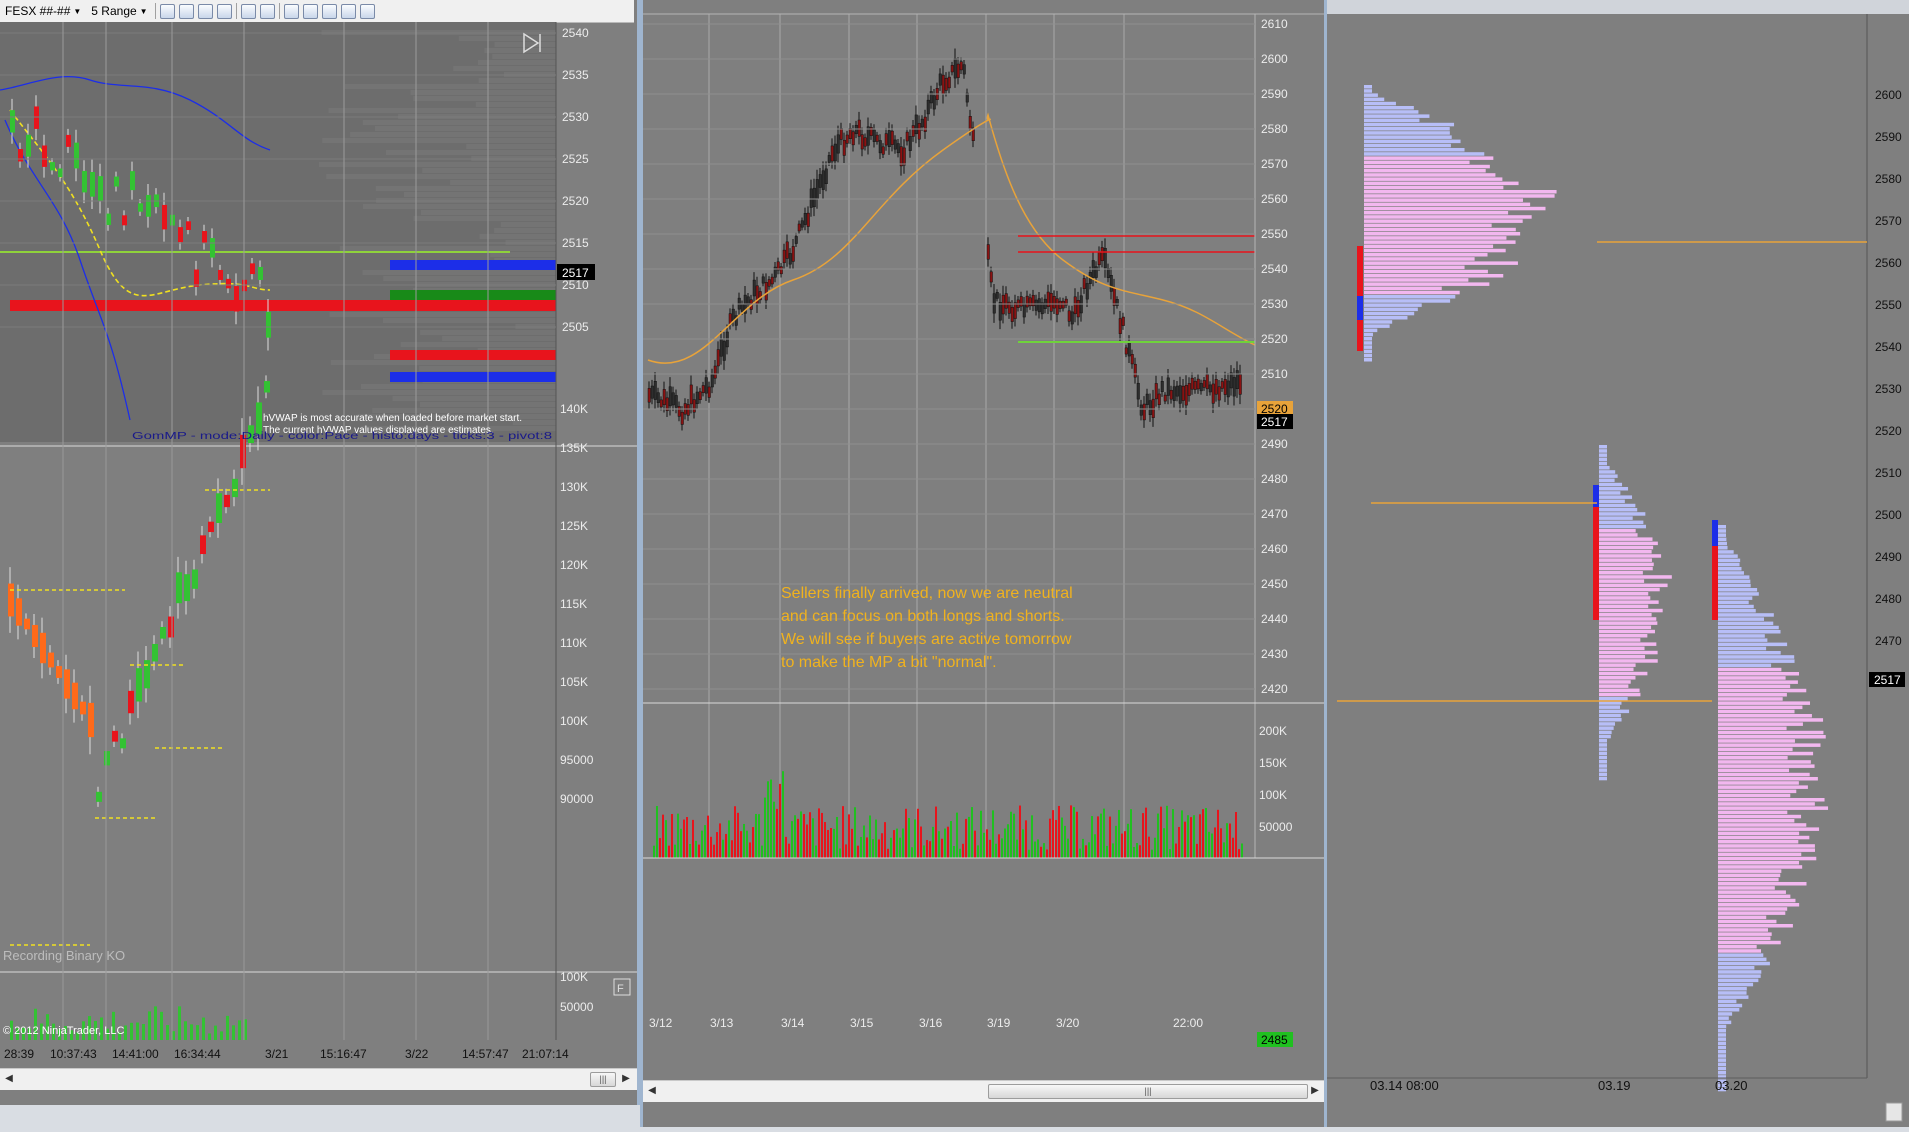 This screenshot has height=1132, width=1909. I want to click on recording-label: Recording Binary KO, so click(64, 955).